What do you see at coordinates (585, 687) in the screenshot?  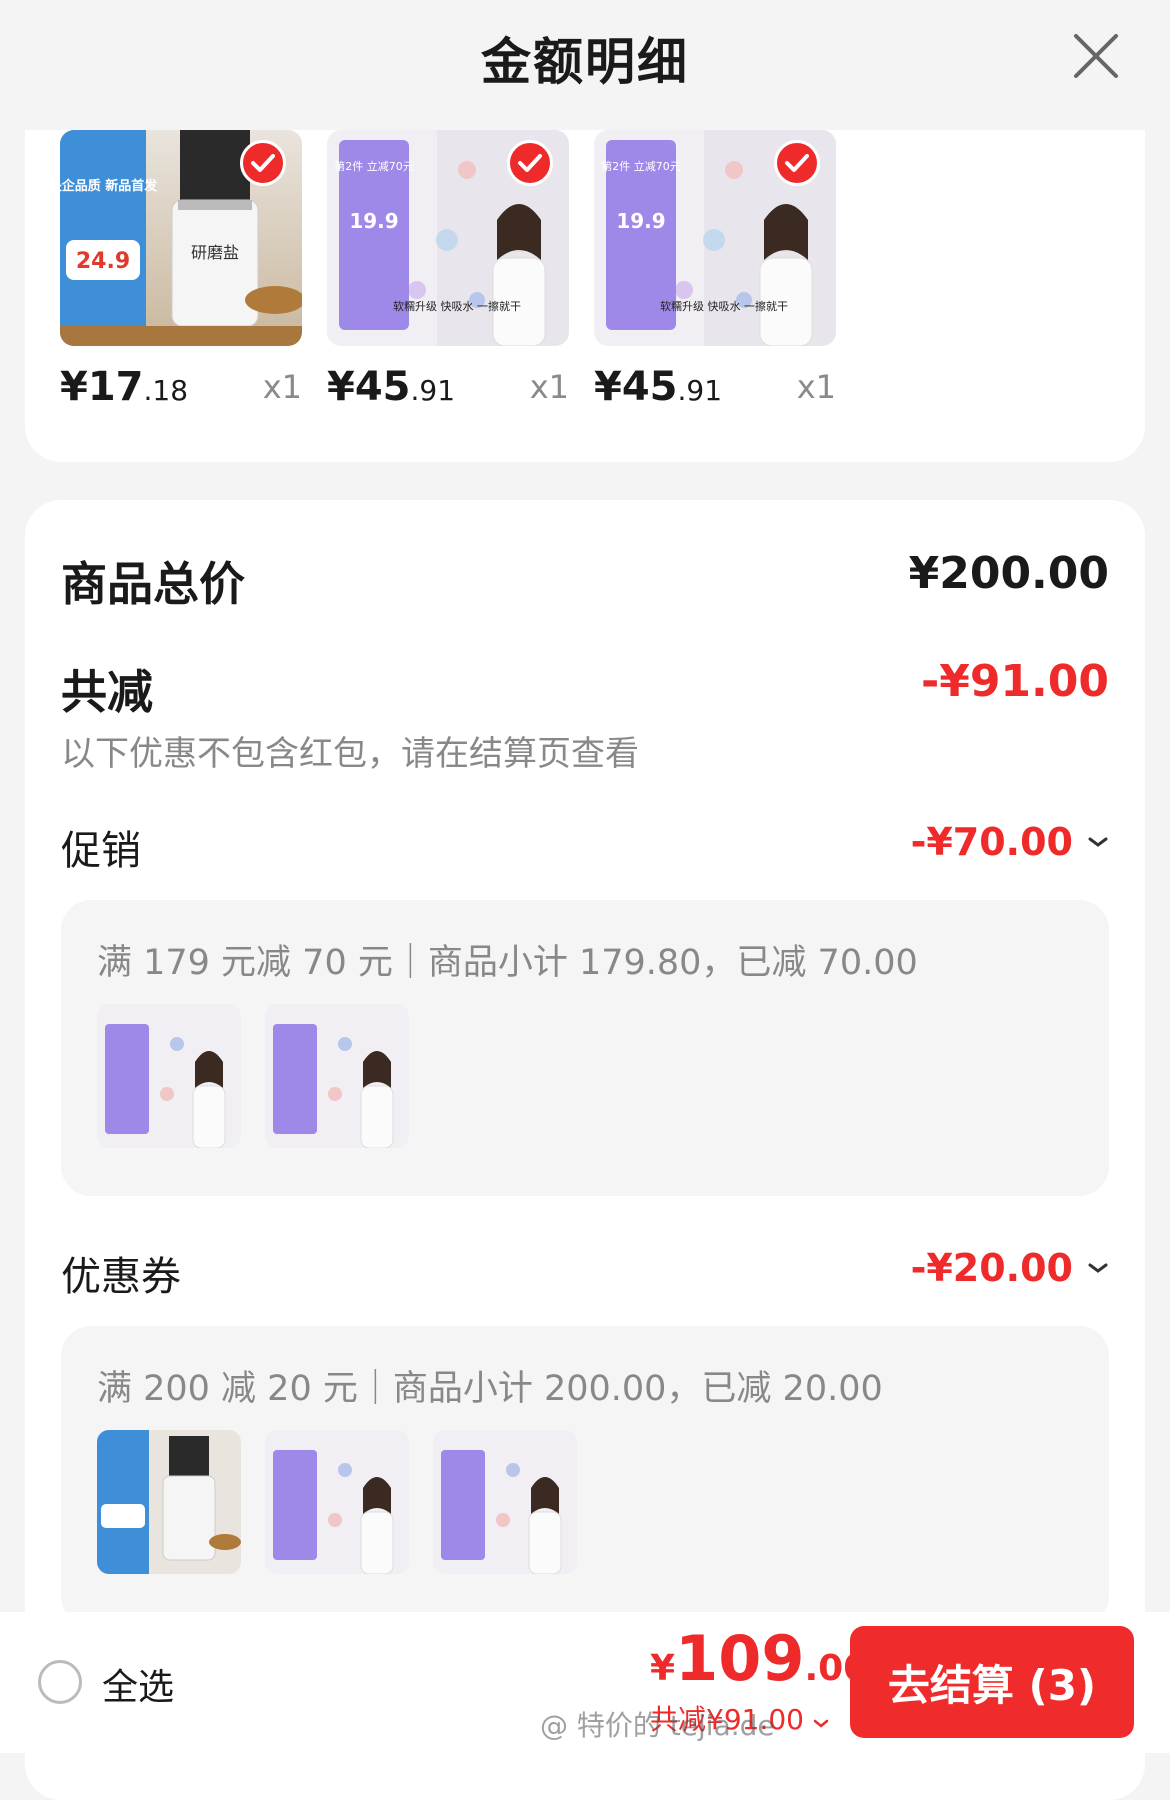 I see `total-discount-row: 共减 -¥91.00` at bounding box center [585, 687].